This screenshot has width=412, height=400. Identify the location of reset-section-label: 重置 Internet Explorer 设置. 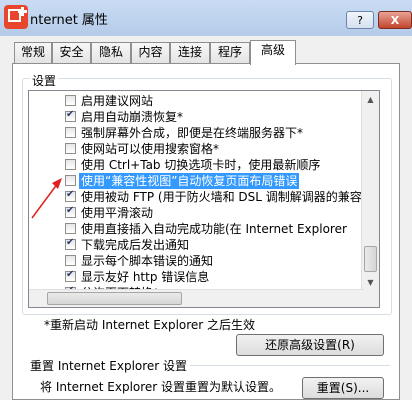
(109, 366).